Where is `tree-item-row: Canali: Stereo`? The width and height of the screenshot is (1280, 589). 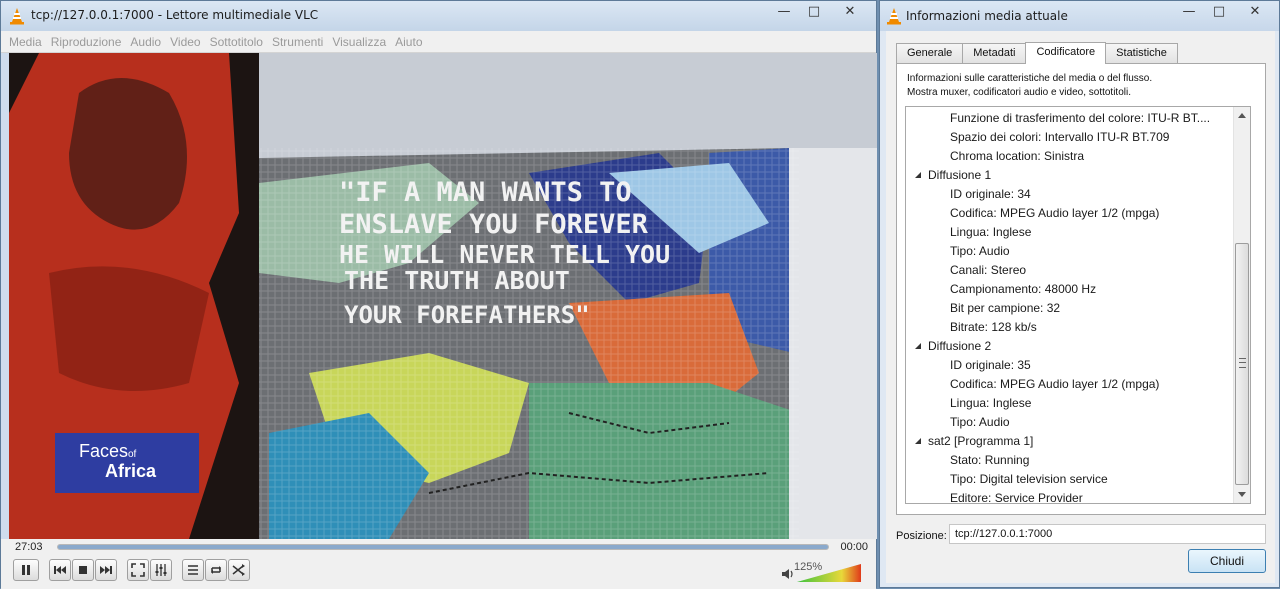
tree-item-row: Canali: Stereo is located at coordinates (988, 270).